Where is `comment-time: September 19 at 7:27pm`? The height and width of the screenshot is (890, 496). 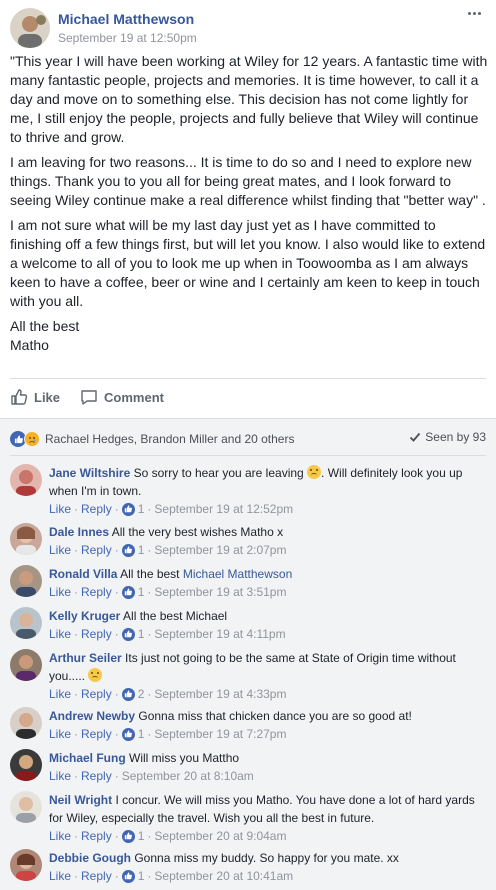
comment-time: September 19 at 7:27pm is located at coordinates (220, 734).